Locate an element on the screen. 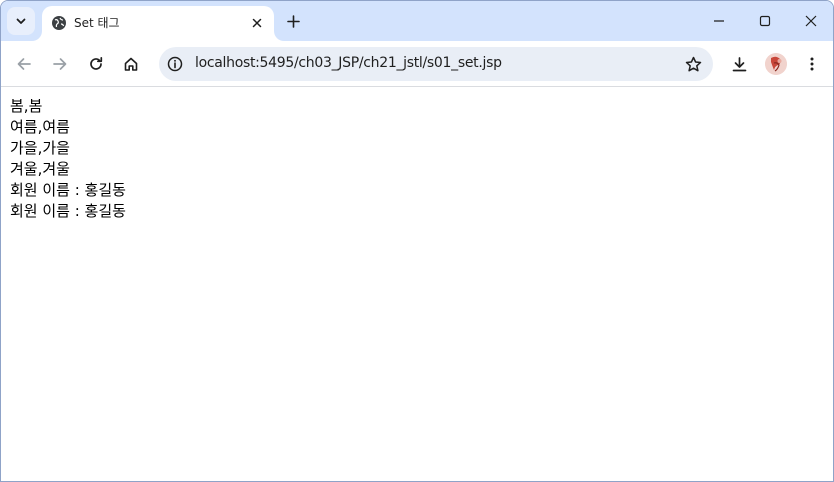 This screenshot has width=834, height=482. tab-search-button is located at coordinates (21, 21).